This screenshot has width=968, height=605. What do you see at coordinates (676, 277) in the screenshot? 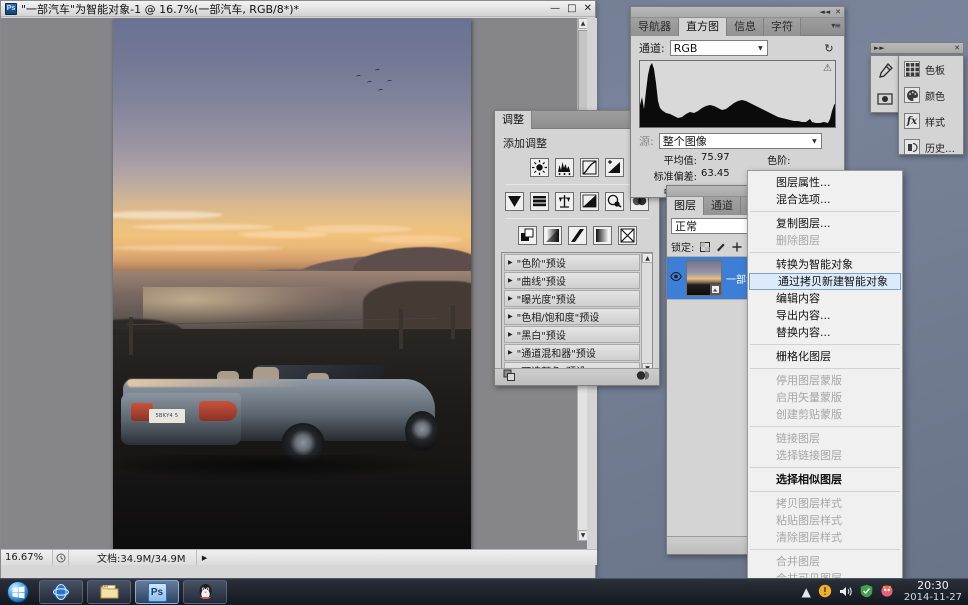
I see `eye-icon` at bounding box center [676, 277].